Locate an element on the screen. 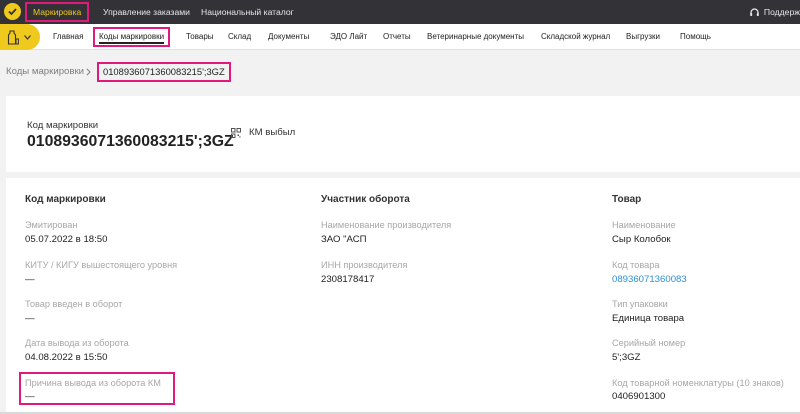 The height and width of the screenshot is (414, 800). field-label-parent-kitu: КИТУ / КИГУ вышестоящего уровня is located at coordinates (101, 265).